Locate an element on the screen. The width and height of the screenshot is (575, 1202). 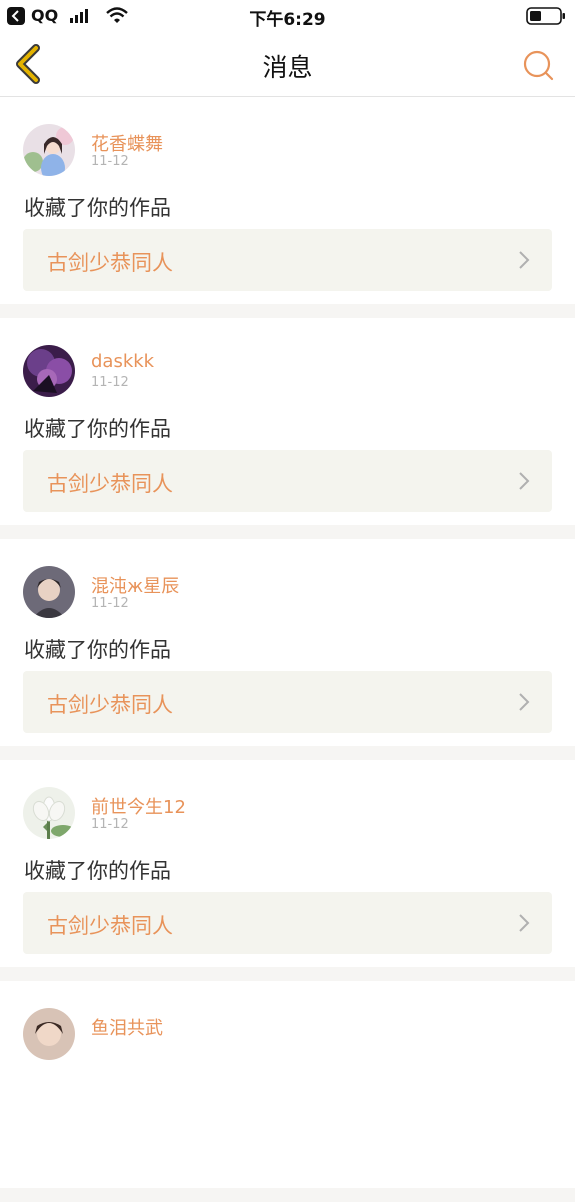
username: 前世今生12 is located at coordinates (138, 806).